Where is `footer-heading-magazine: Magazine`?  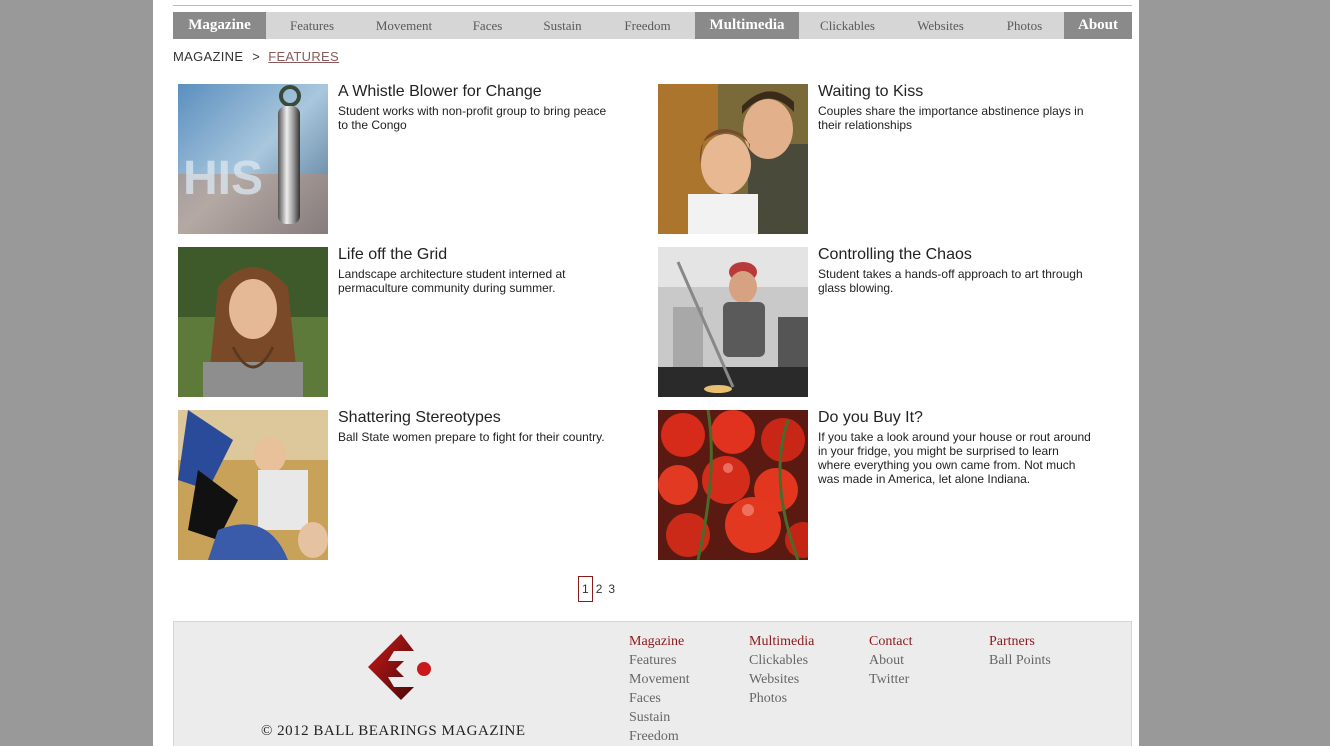 footer-heading-magazine: Magazine is located at coordinates (659, 641).